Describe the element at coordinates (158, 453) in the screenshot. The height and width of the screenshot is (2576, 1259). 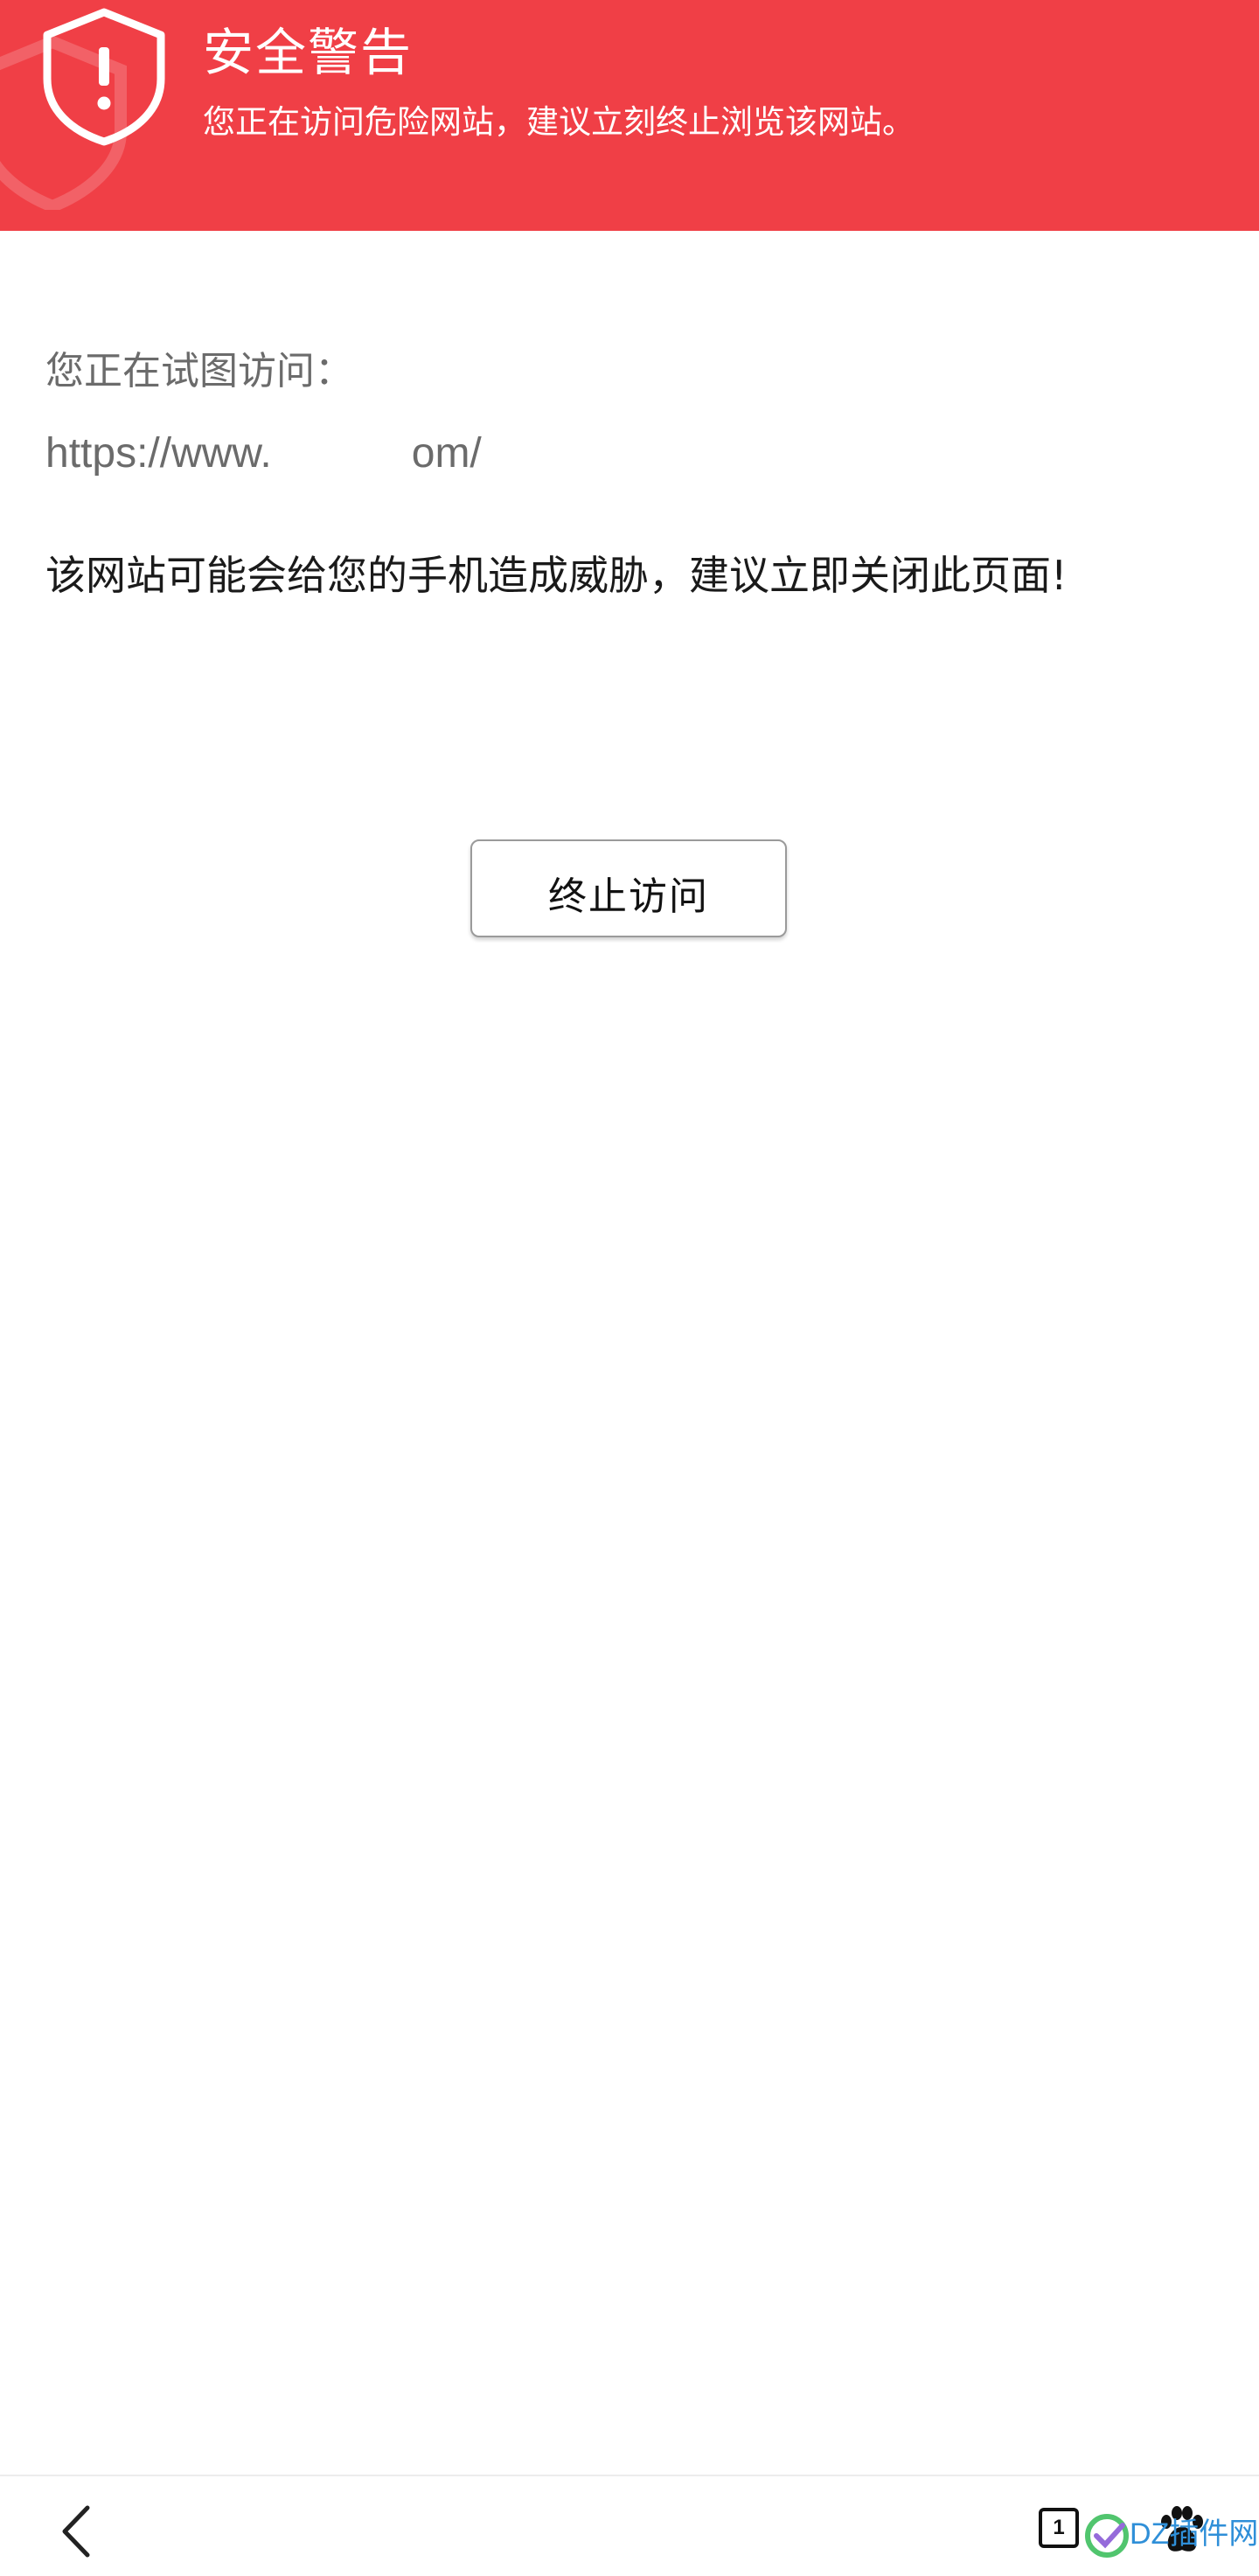
I see `url-start: https://www.` at that location.